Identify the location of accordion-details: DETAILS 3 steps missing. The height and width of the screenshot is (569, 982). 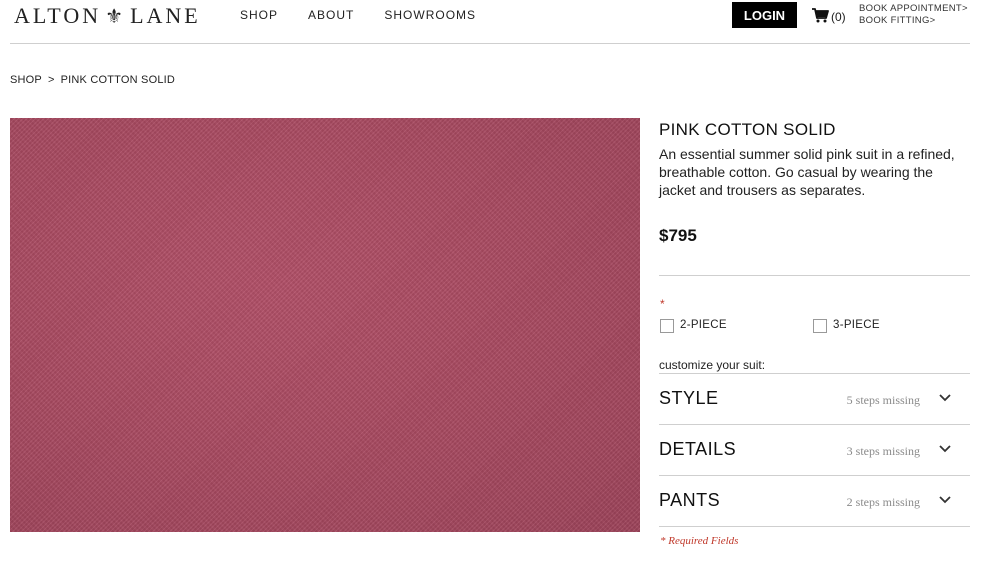
(814, 449).